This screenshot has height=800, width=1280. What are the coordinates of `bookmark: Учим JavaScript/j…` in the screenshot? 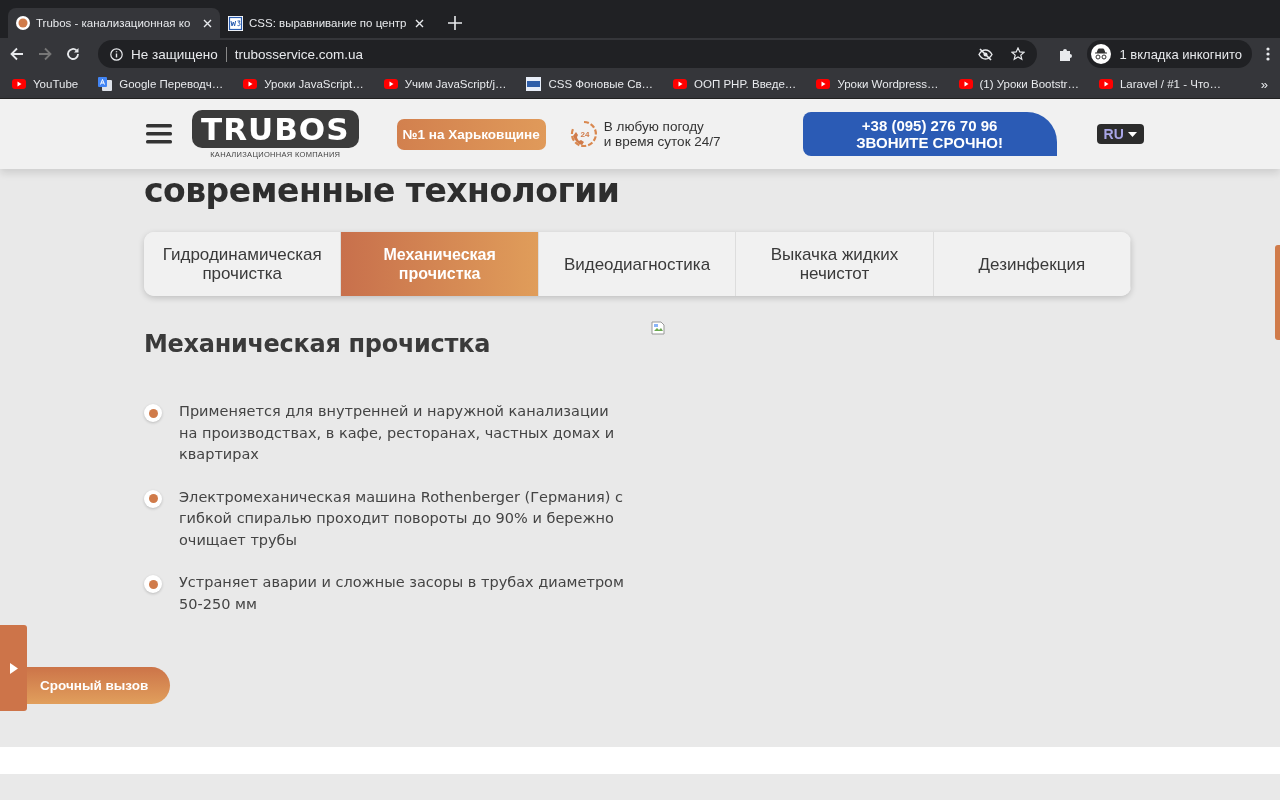 It's located at (445, 84).